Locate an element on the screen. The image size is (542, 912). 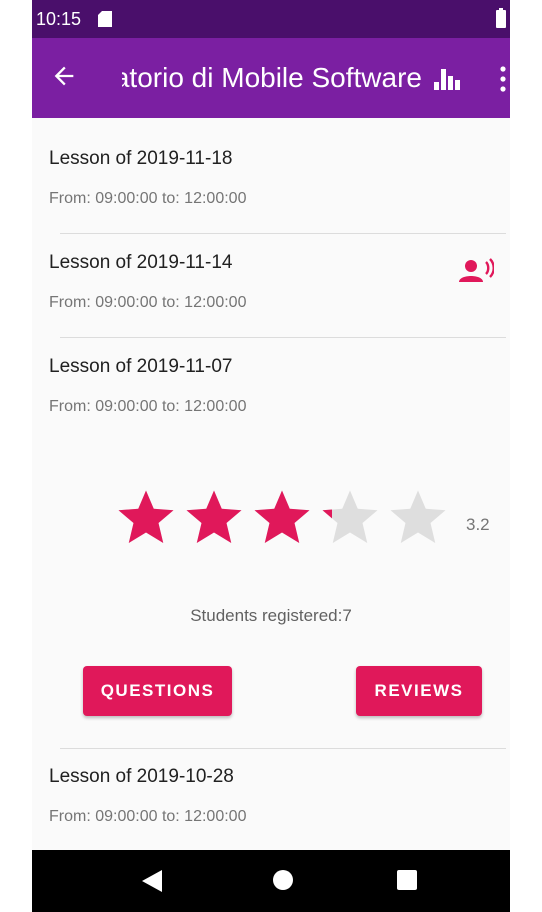
reviews-button: REVIEWS is located at coordinates (419, 691).